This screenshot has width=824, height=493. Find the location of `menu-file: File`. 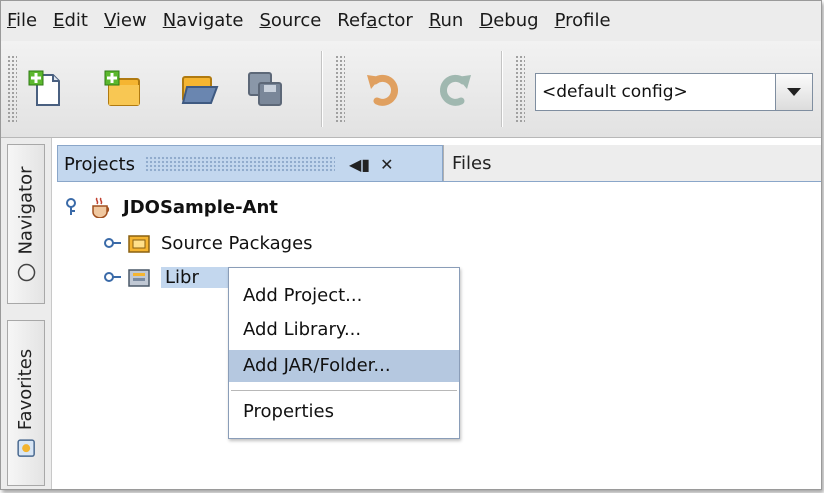

menu-file: File is located at coordinates (24, 21).